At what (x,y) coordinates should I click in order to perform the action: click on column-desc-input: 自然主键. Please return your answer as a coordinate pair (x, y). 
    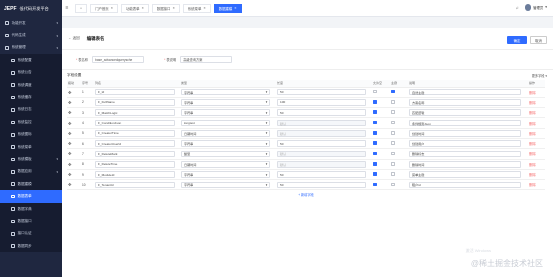
    Looking at the image, I should click on (465, 92).